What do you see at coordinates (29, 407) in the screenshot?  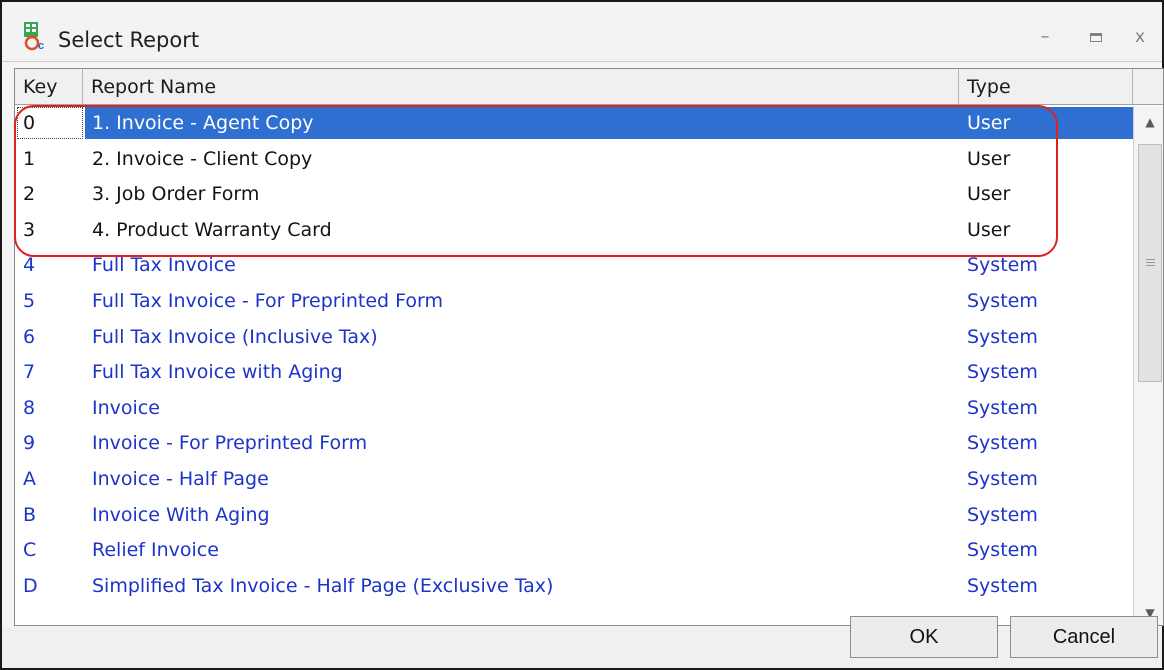 I see `row-key: 8` at bounding box center [29, 407].